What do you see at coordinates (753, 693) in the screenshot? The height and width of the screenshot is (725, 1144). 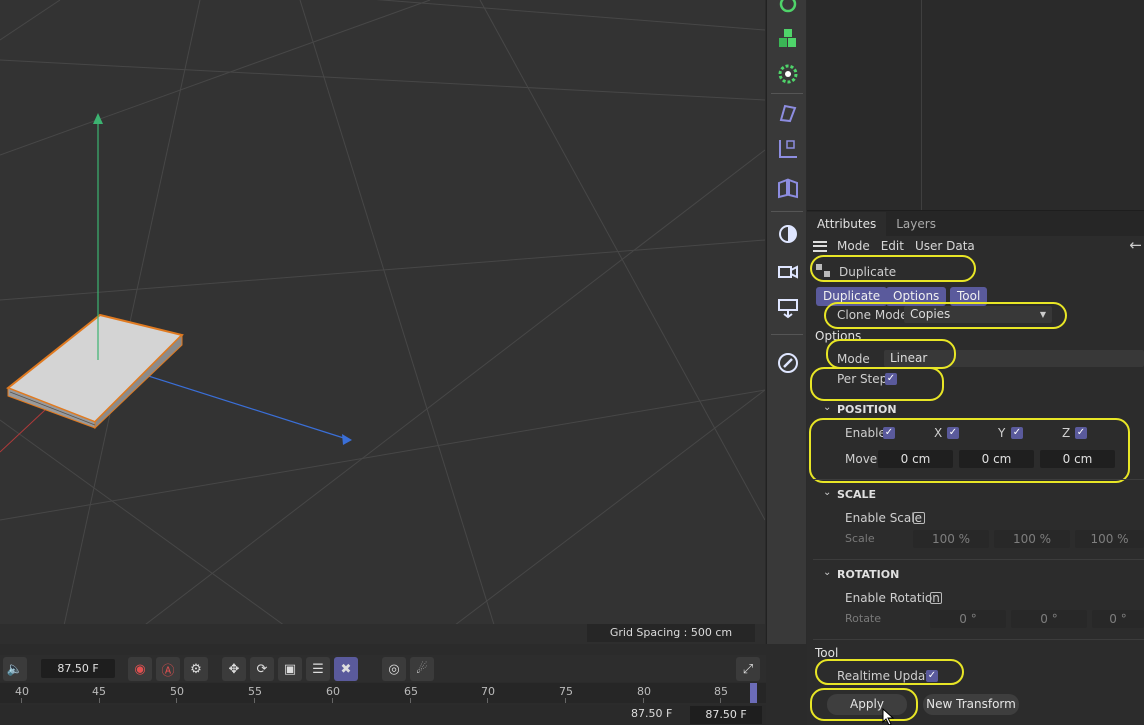 I see `playhead` at bounding box center [753, 693].